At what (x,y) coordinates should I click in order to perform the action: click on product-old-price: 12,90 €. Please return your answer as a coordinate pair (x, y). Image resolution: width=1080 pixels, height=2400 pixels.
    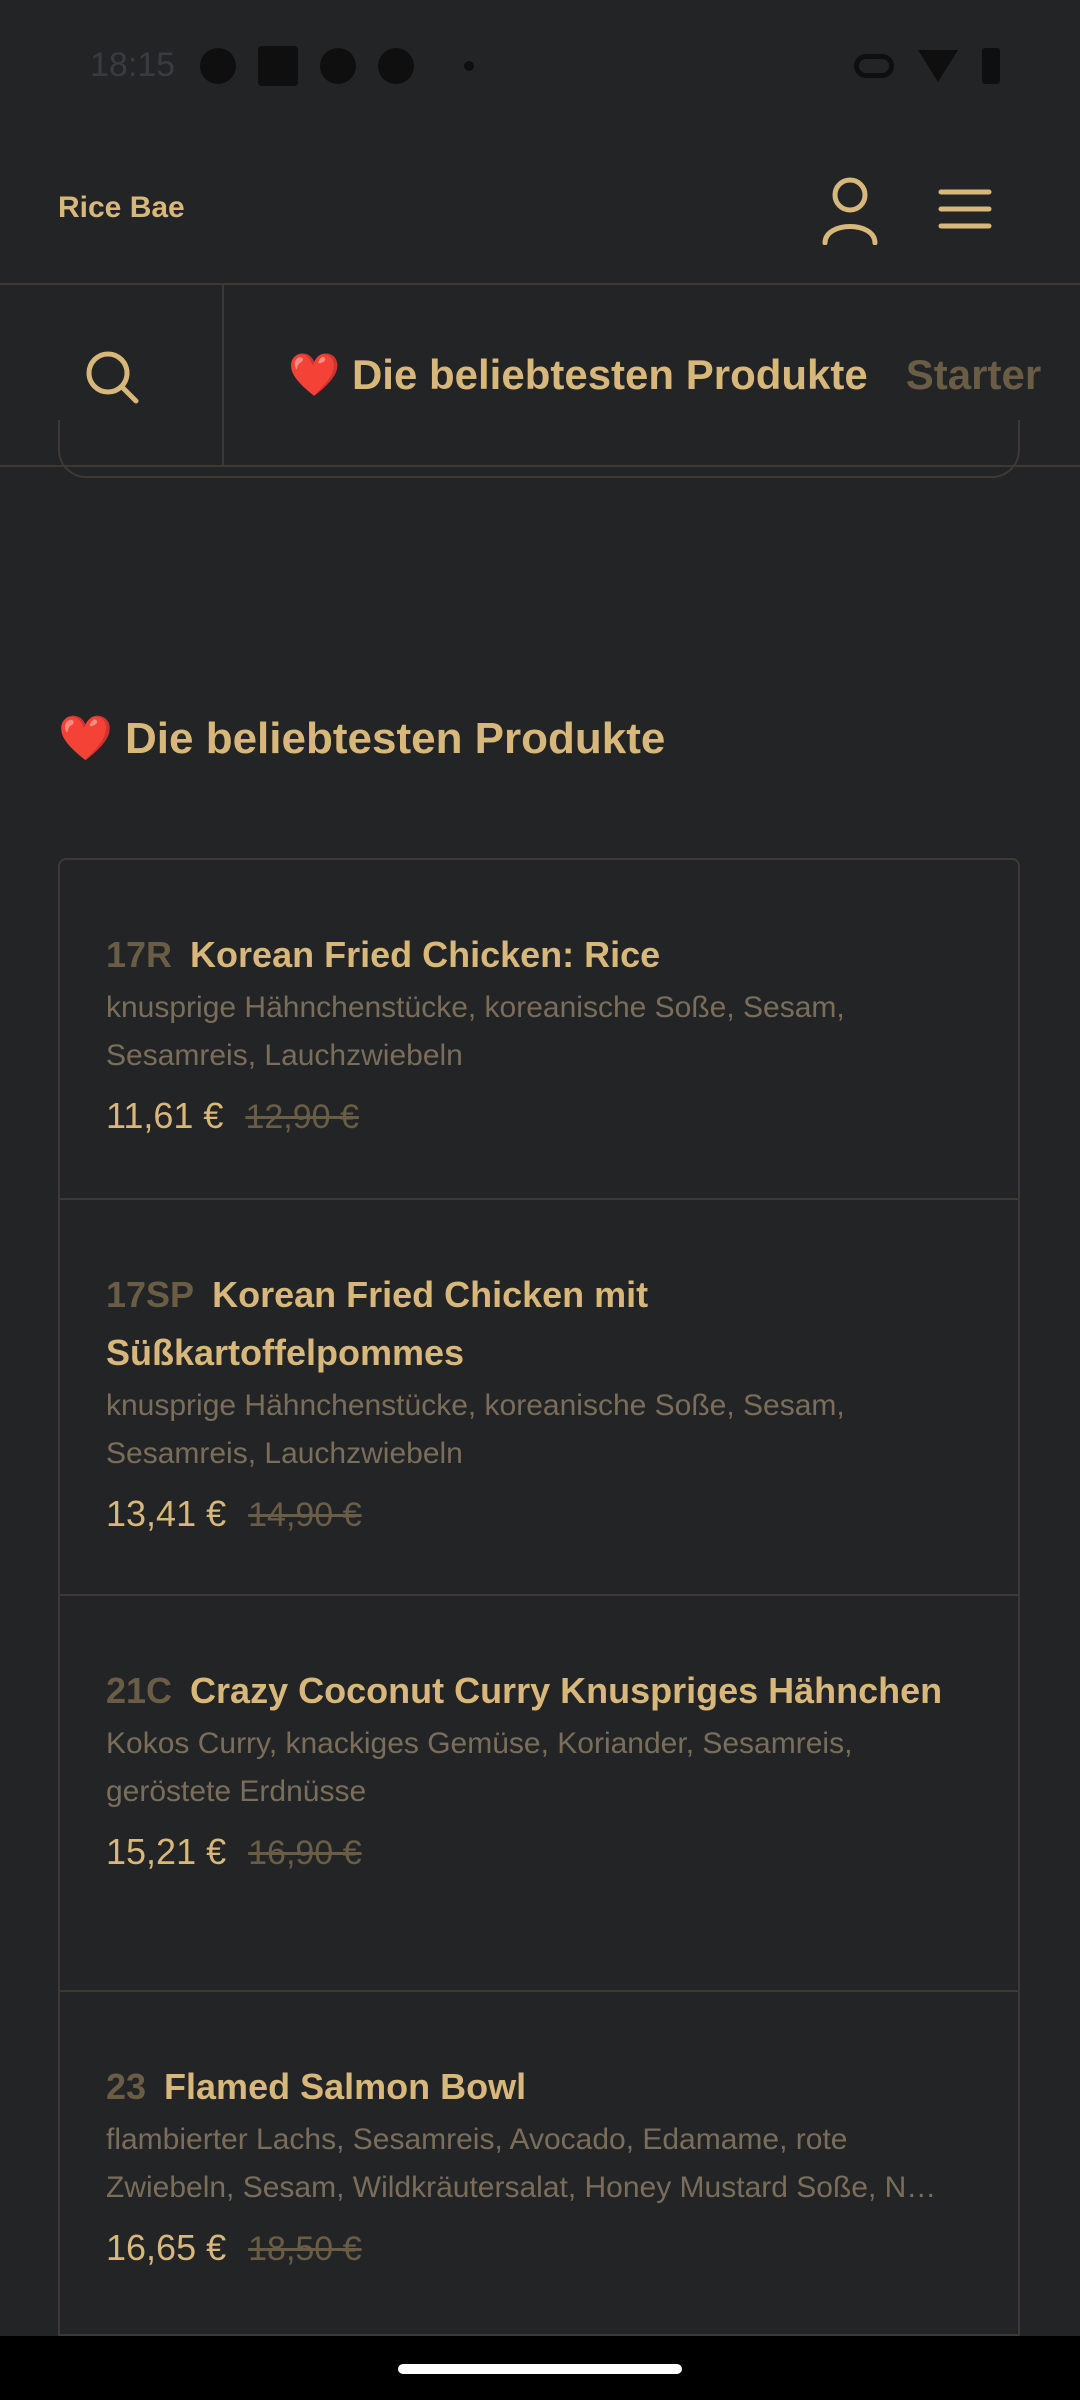
    Looking at the image, I should click on (302, 1117).